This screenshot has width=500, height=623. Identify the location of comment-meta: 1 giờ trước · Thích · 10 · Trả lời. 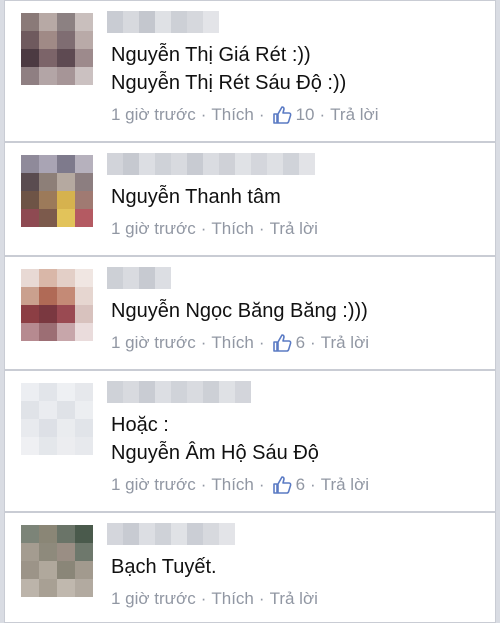
(244, 115).